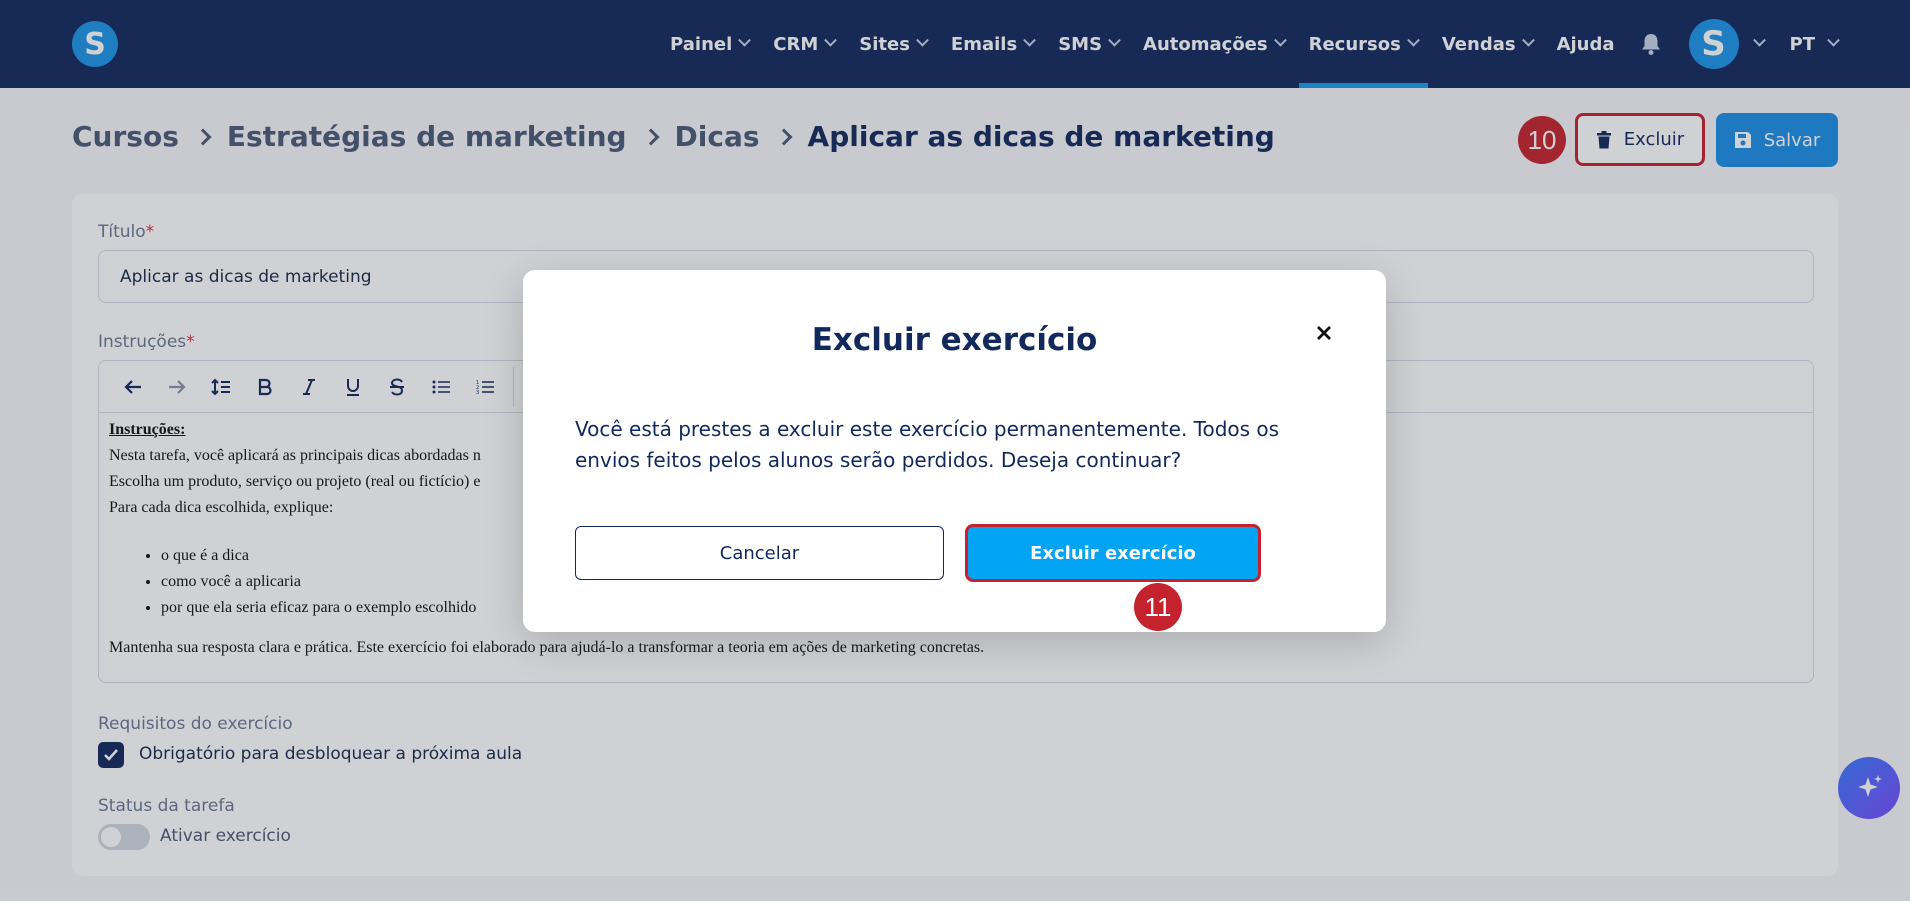 The width and height of the screenshot is (1910, 901). Describe the element at coordinates (1113, 553) in the screenshot. I see `confirm-delete-button: Excluir exercício` at that location.